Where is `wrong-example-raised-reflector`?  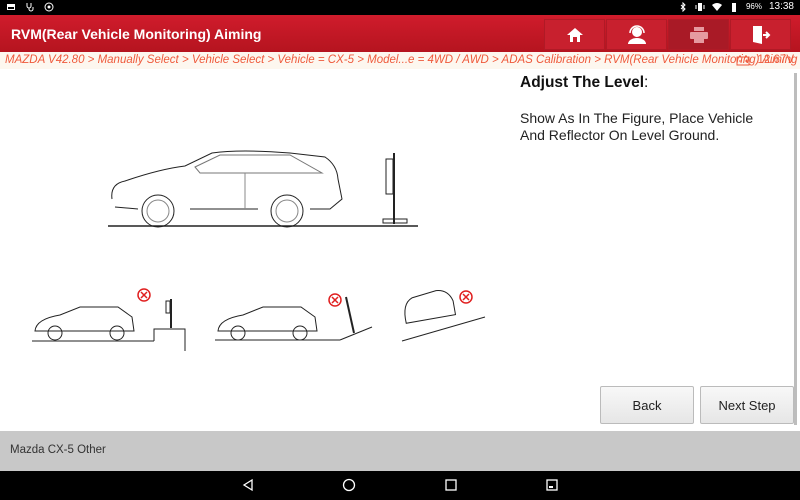 wrong-example-raised-reflector is located at coordinates (109, 319).